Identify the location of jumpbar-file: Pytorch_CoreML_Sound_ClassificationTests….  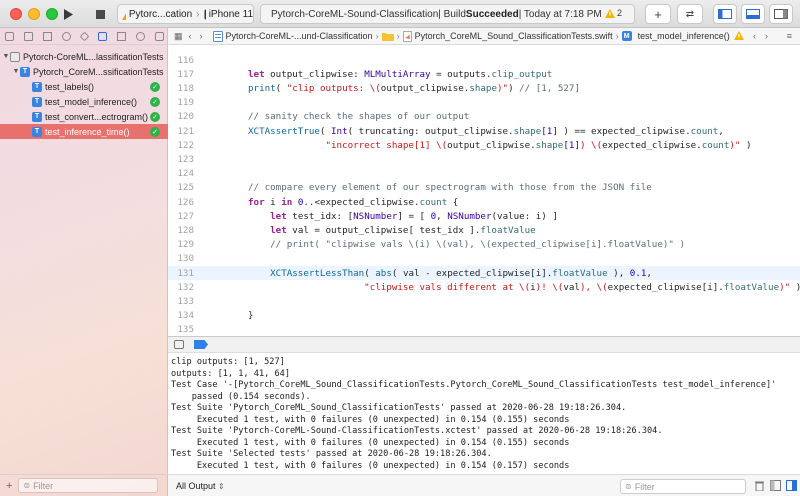
(507, 36).